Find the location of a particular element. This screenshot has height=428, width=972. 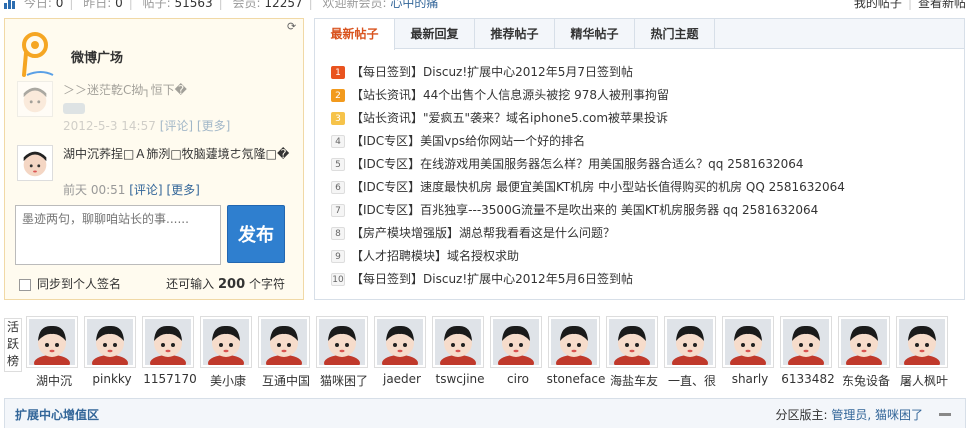

image-chip-icon is located at coordinates (74, 108).